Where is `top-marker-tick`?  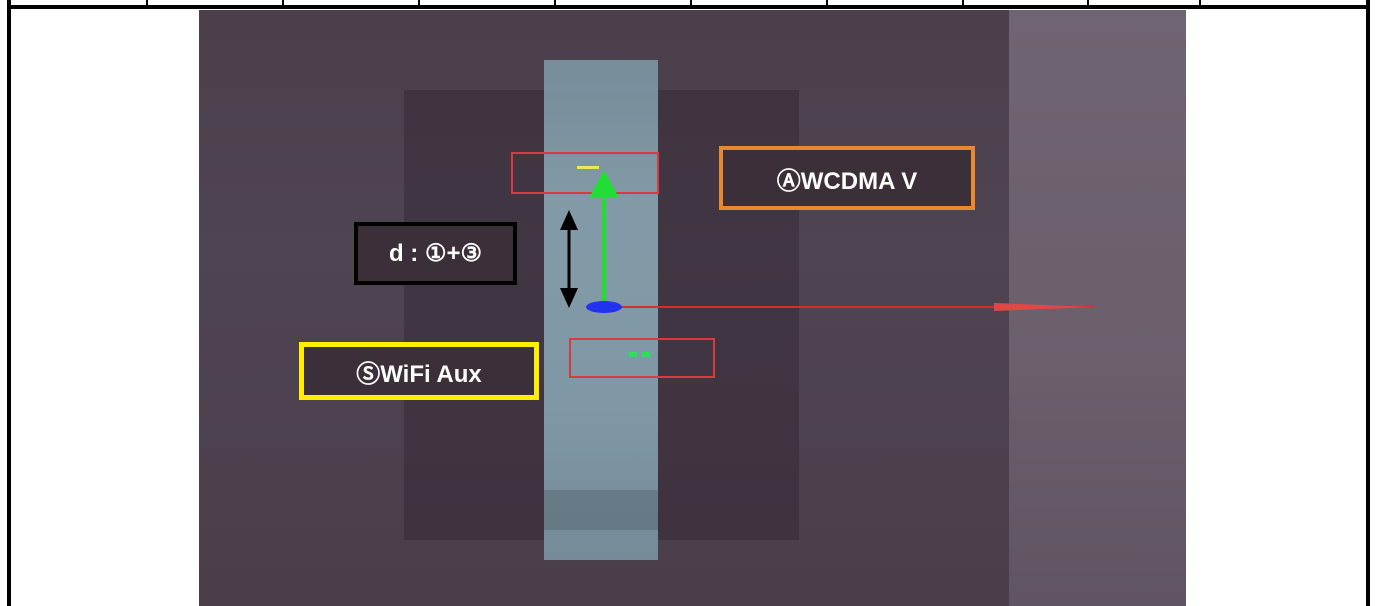
top-marker-tick is located at coordinates (588, 167).